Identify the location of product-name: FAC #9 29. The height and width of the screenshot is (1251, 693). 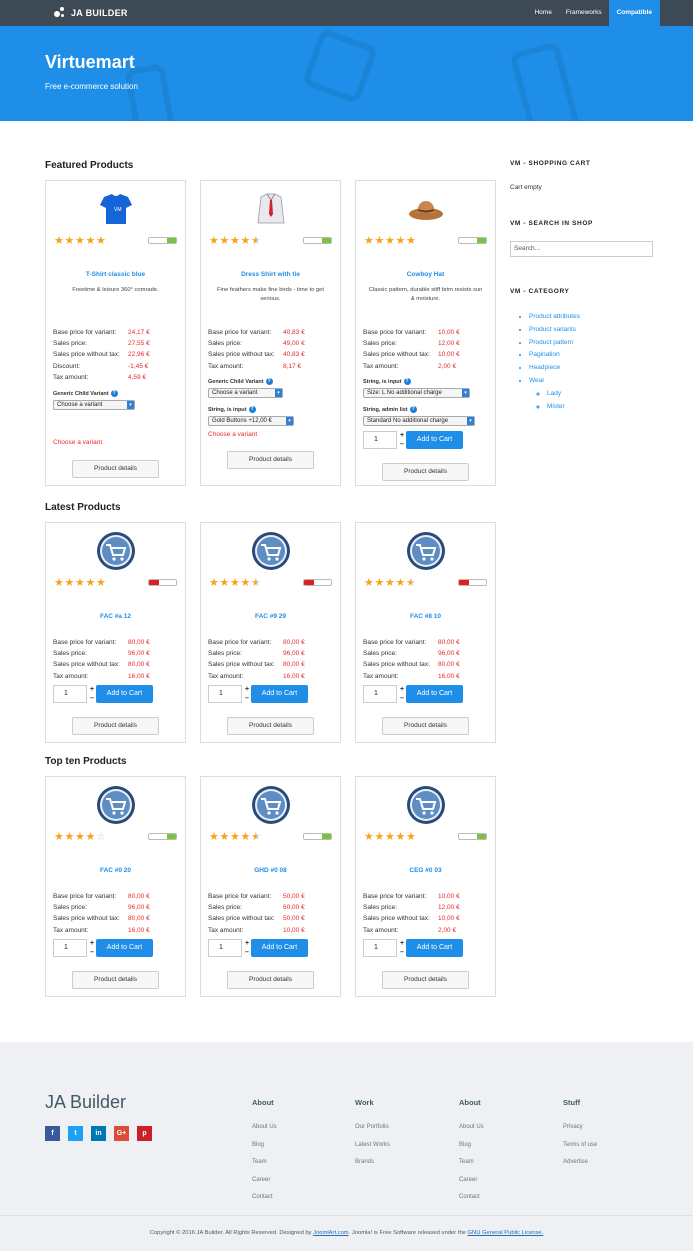
(270, 616).